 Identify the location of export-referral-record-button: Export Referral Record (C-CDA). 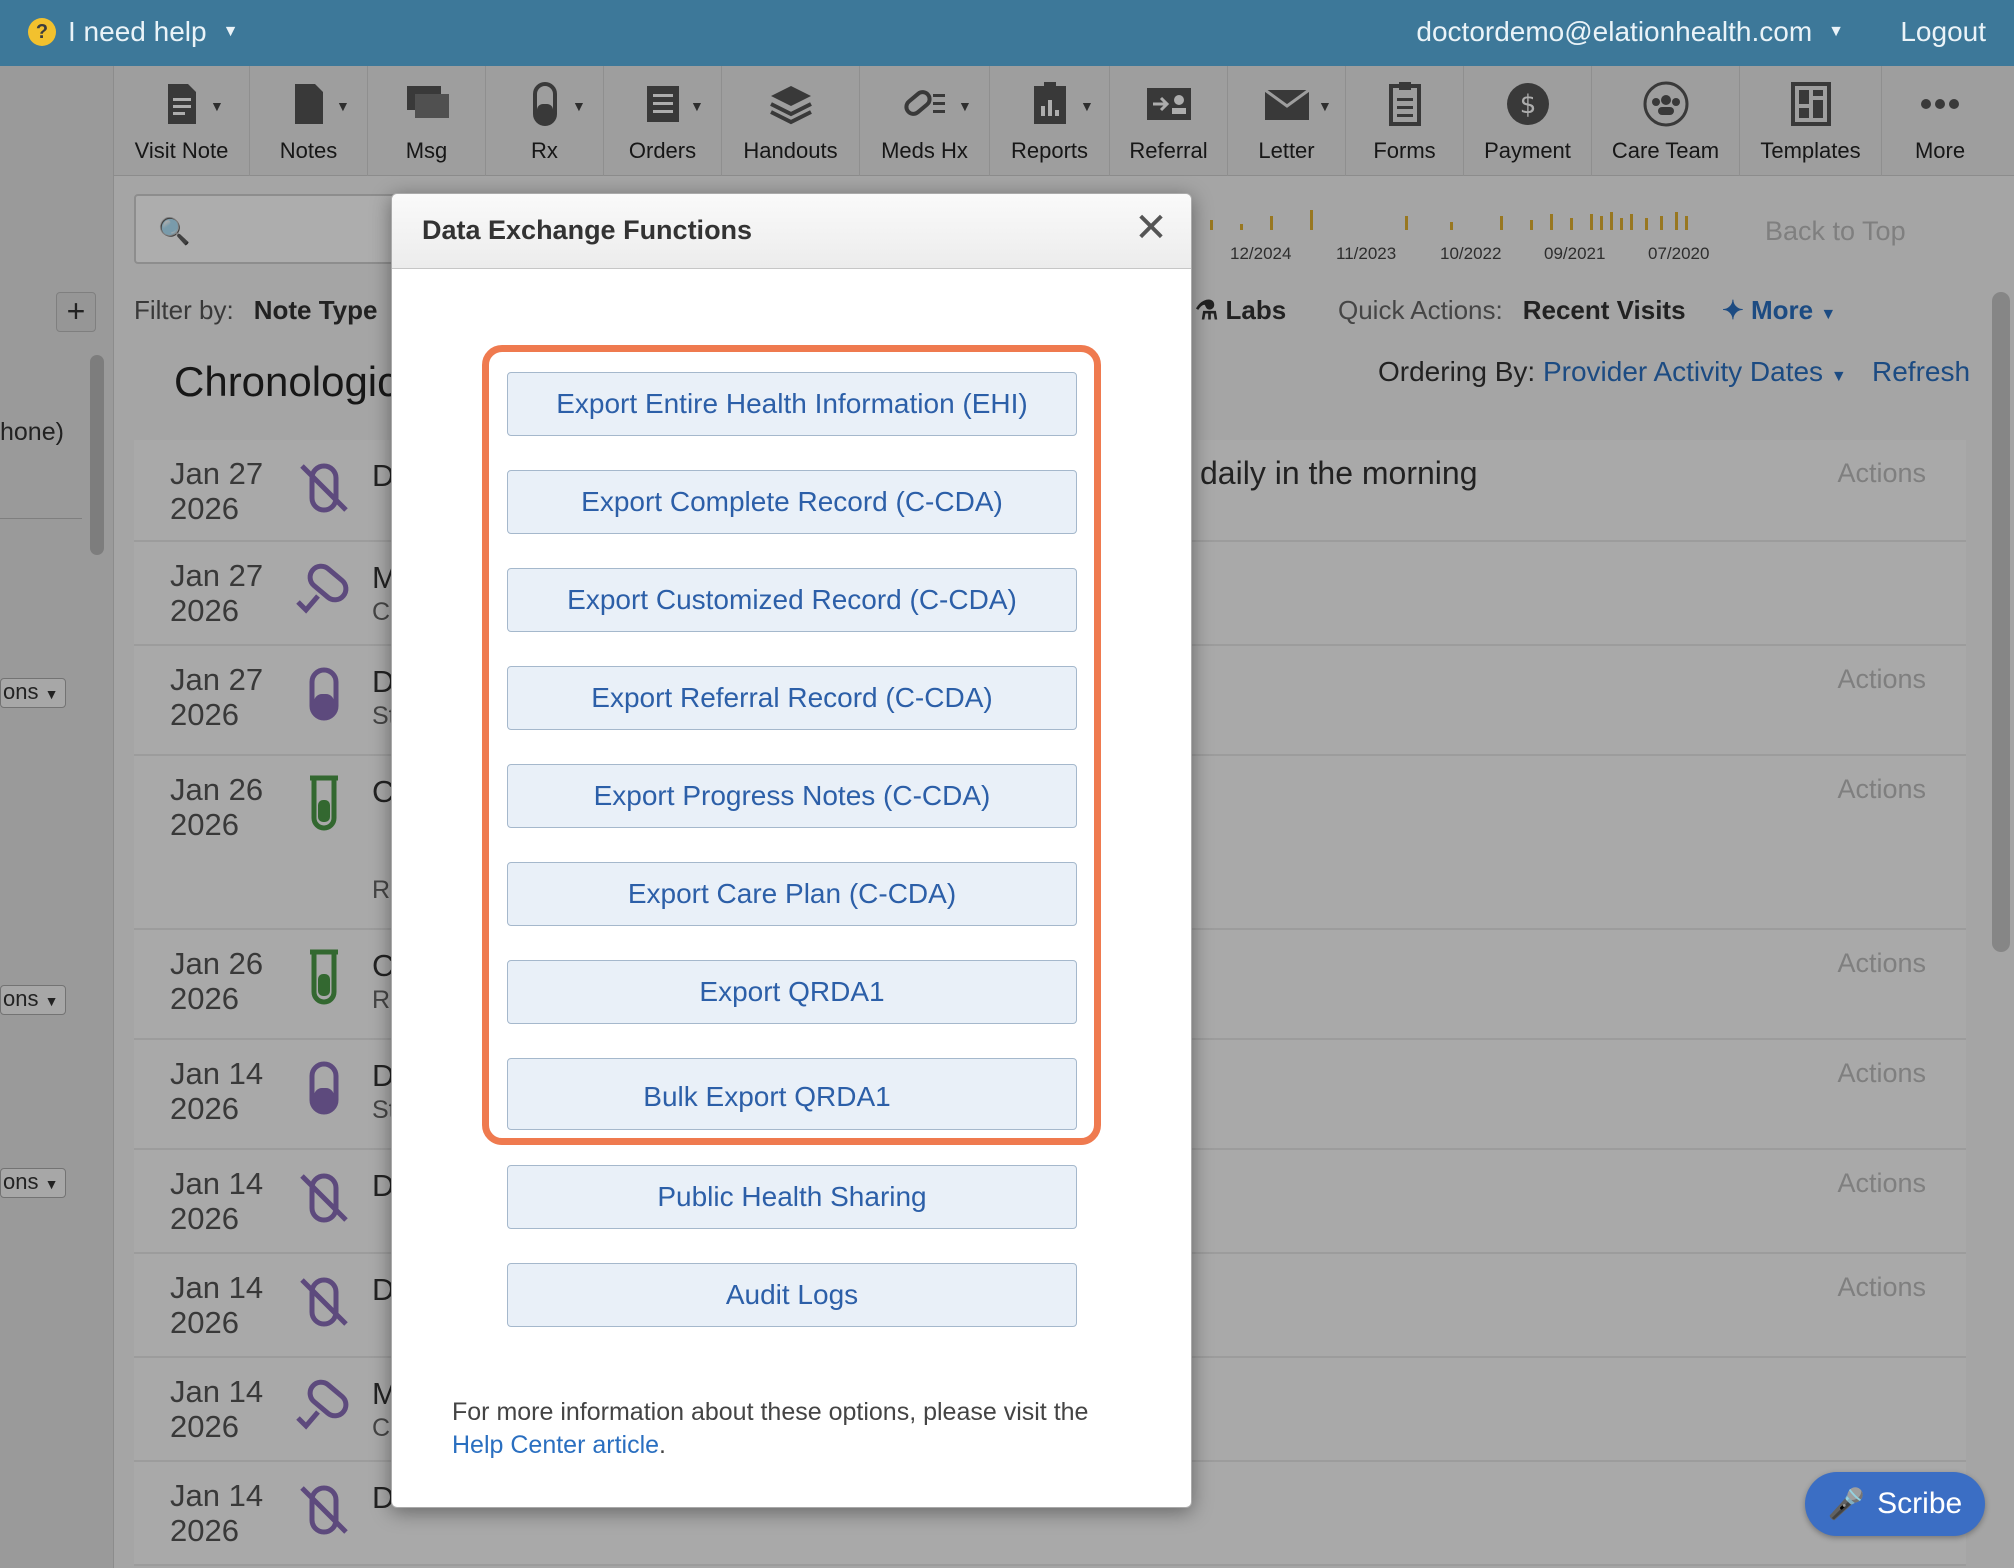
(792, 698).